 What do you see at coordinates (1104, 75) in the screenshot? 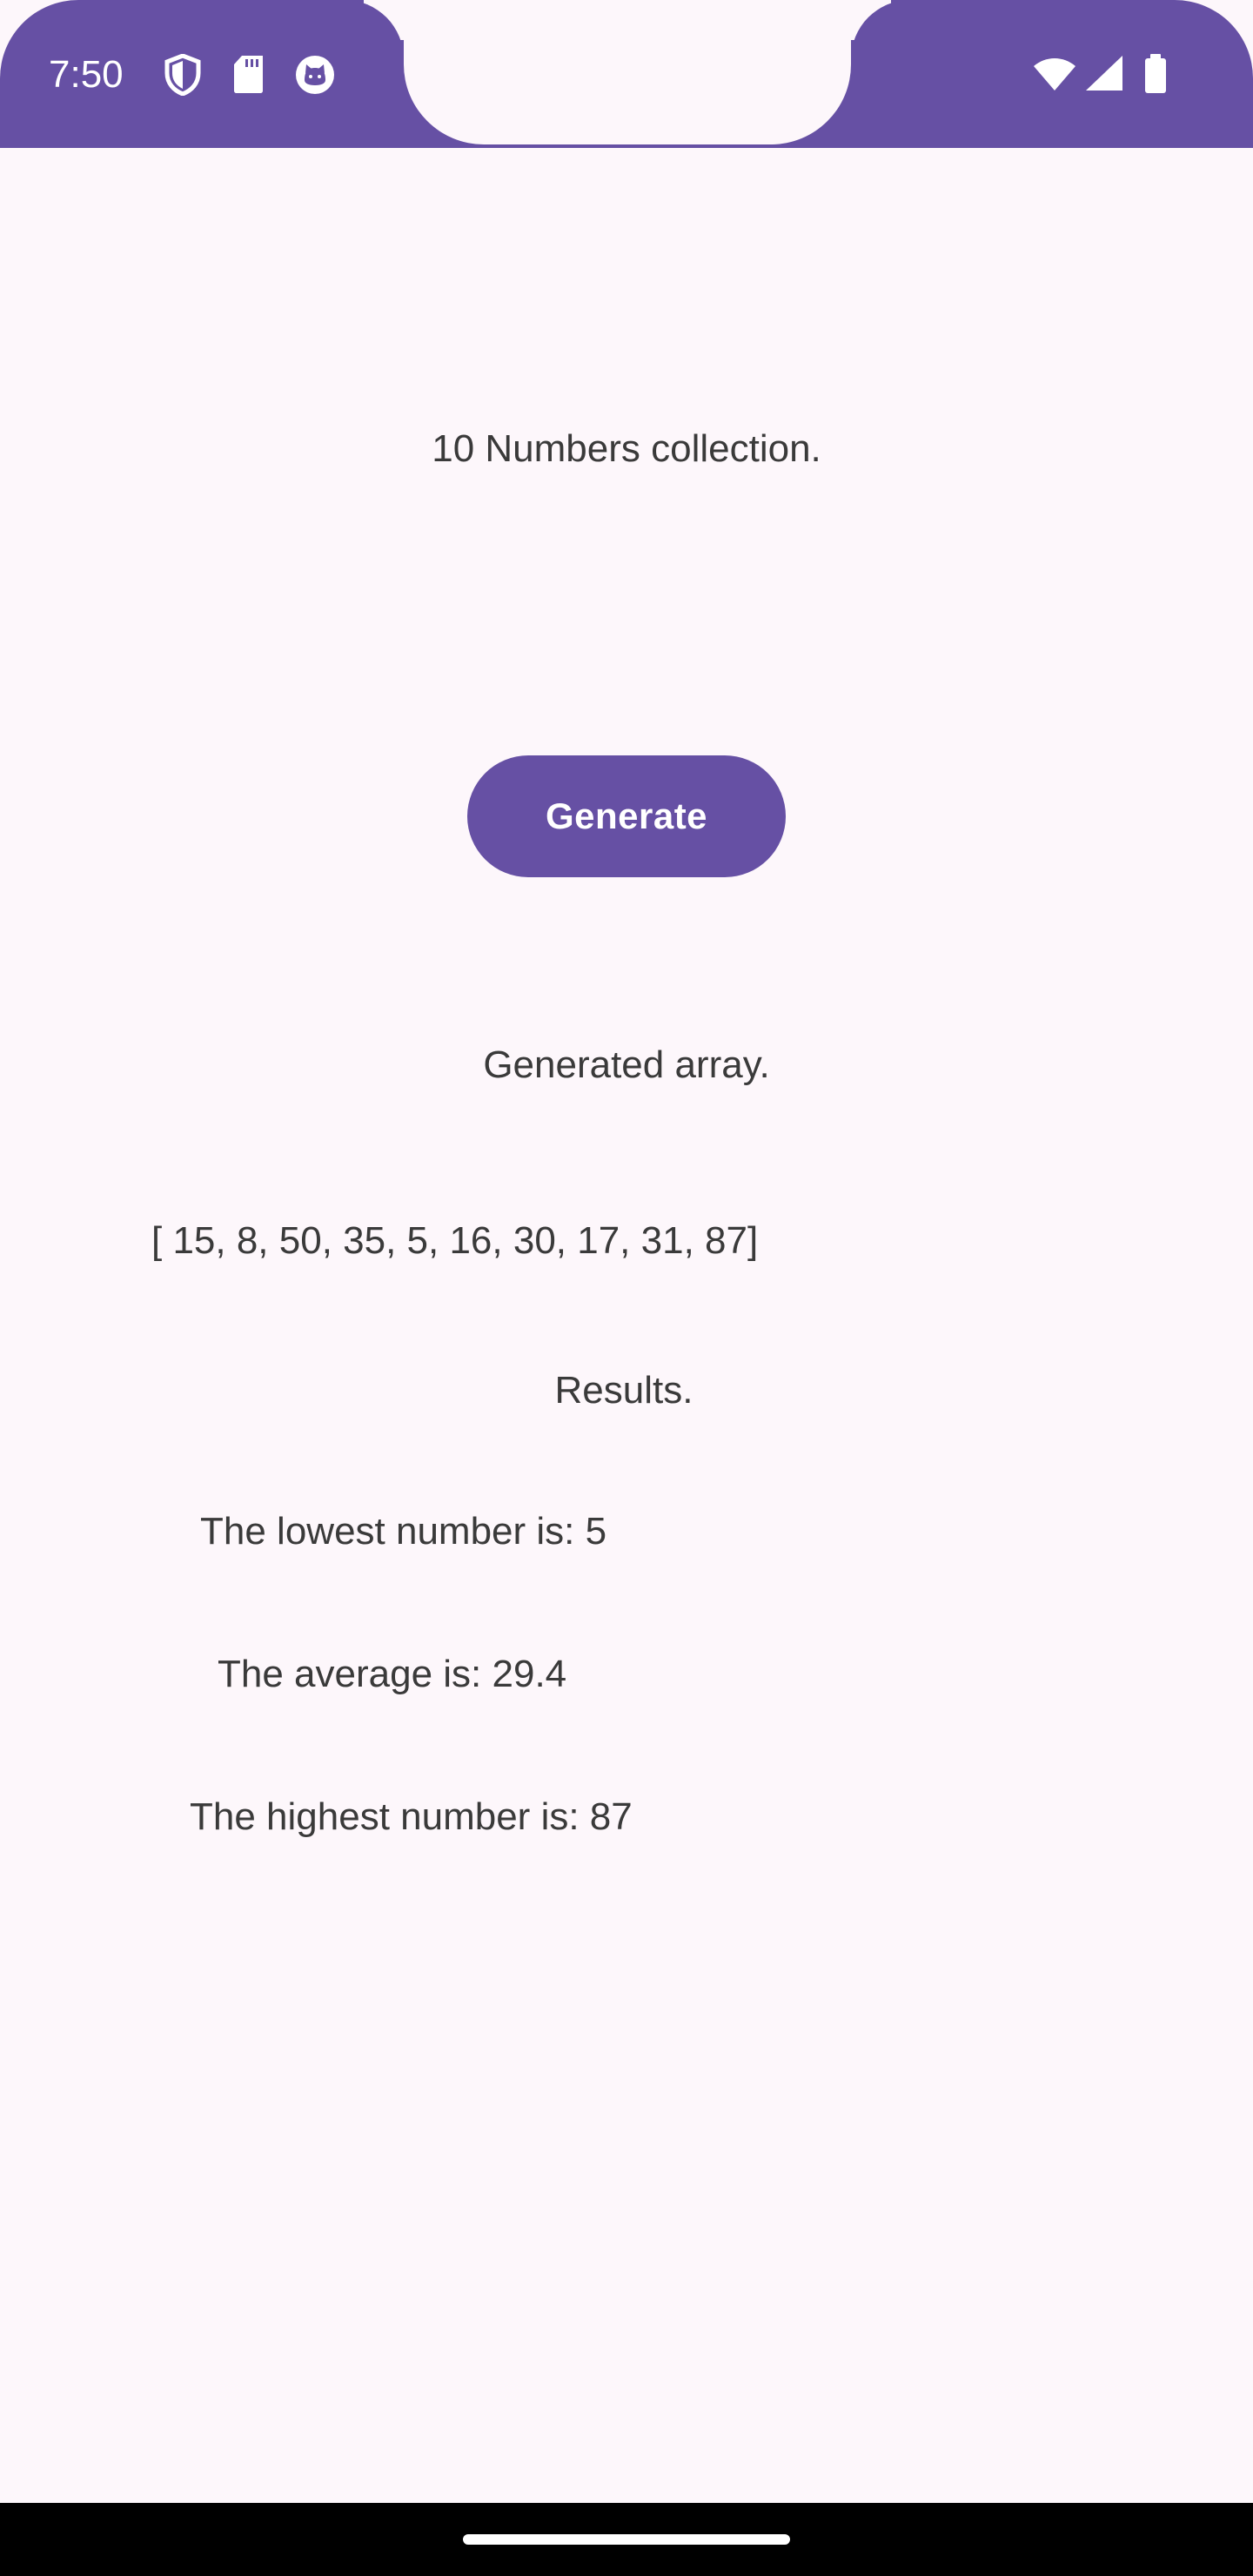
I see `signal-icon` at bounding box center [1104, 75].